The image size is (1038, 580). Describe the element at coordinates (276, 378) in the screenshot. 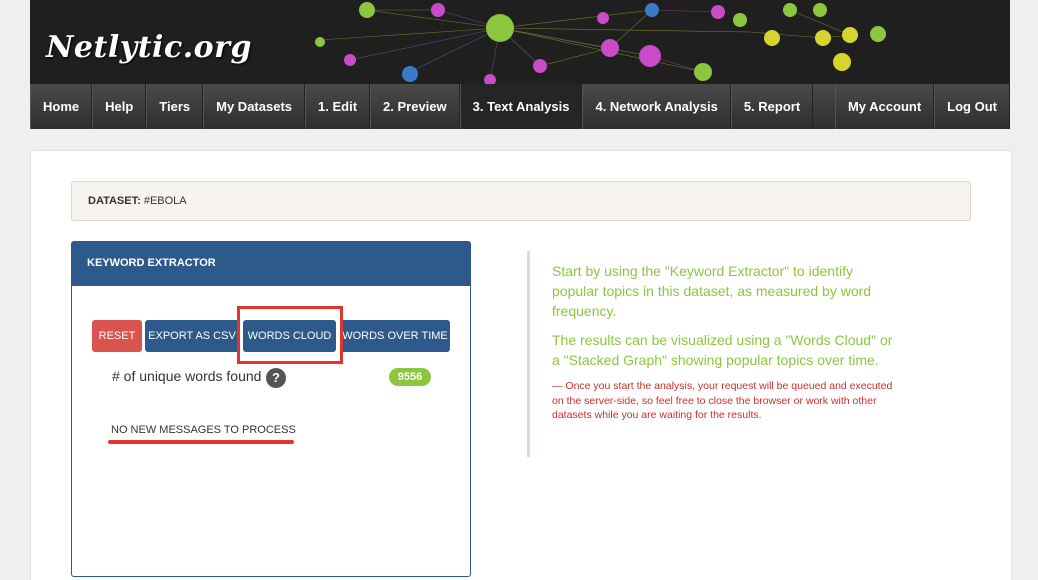

I see `help-question-icon: ?` at that location.